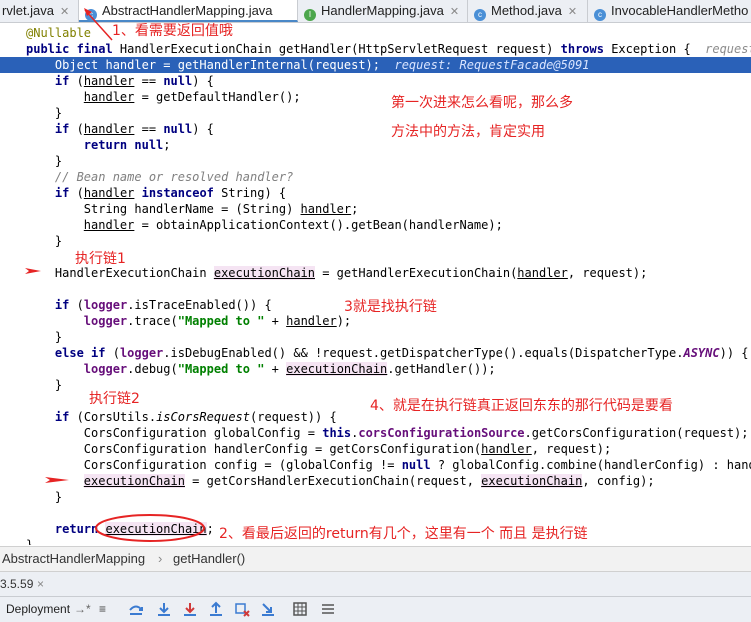 The height and width of the screenshot is (622, 751). I want to click on code-line: return null;, so click(375, 145).